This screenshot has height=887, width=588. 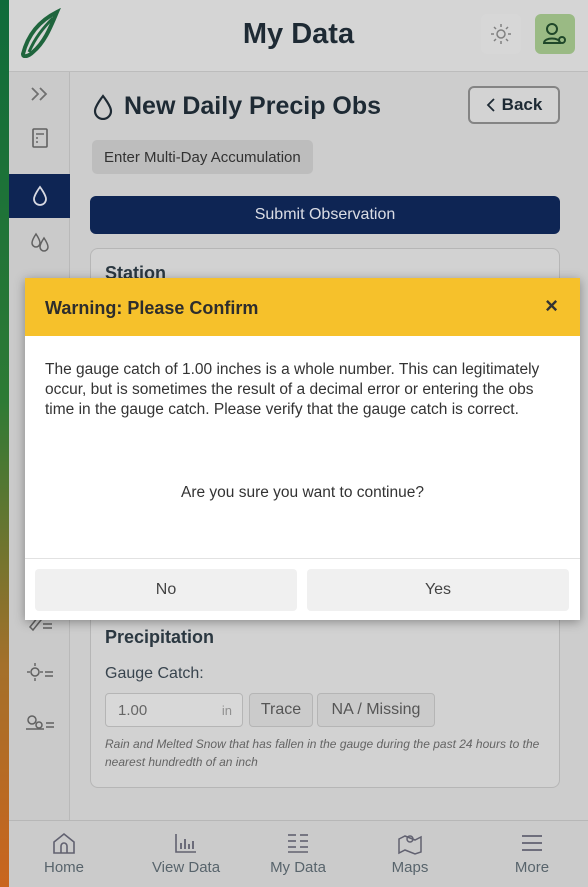 What do you see at coordinates (166, 590) in the screenshot?
I see `no-button: No` at bounding box center [166, 590].